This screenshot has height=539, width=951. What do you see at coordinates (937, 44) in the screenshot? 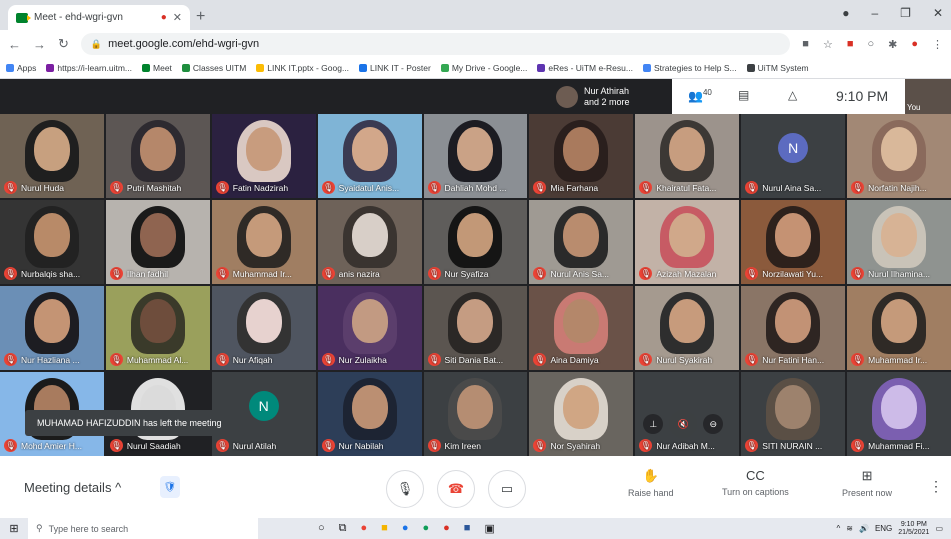
I see `menu-icon: ⋮` at bounding box center [937, 44].